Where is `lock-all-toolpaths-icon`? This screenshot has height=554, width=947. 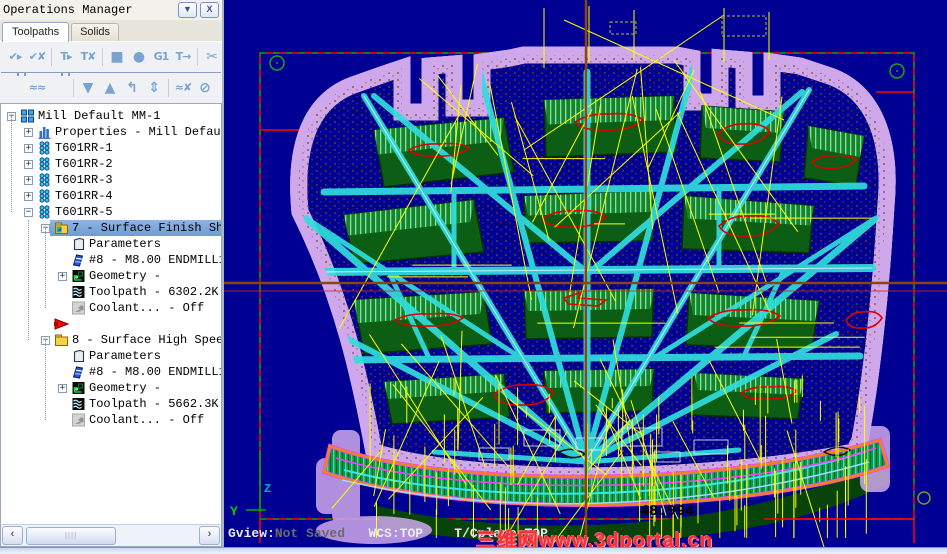 lock-all-toolpaths-icon is located at coordinates (59, 88).